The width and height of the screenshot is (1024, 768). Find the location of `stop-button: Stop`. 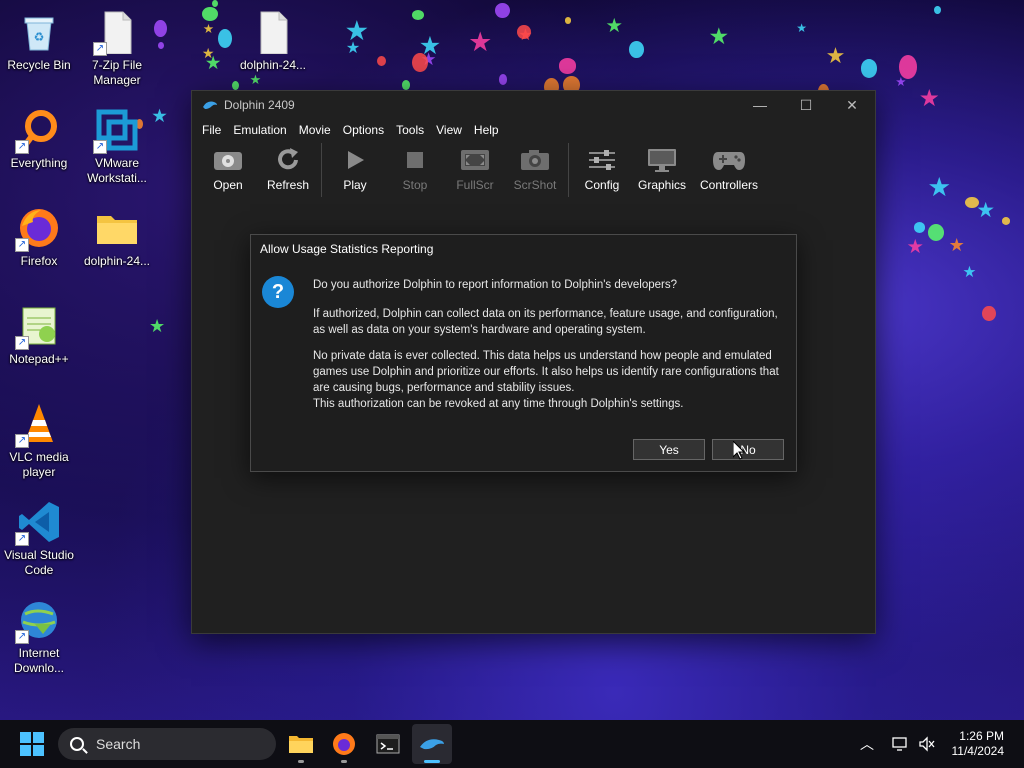

stop-button: Stop is located at coordinates (415, 166).